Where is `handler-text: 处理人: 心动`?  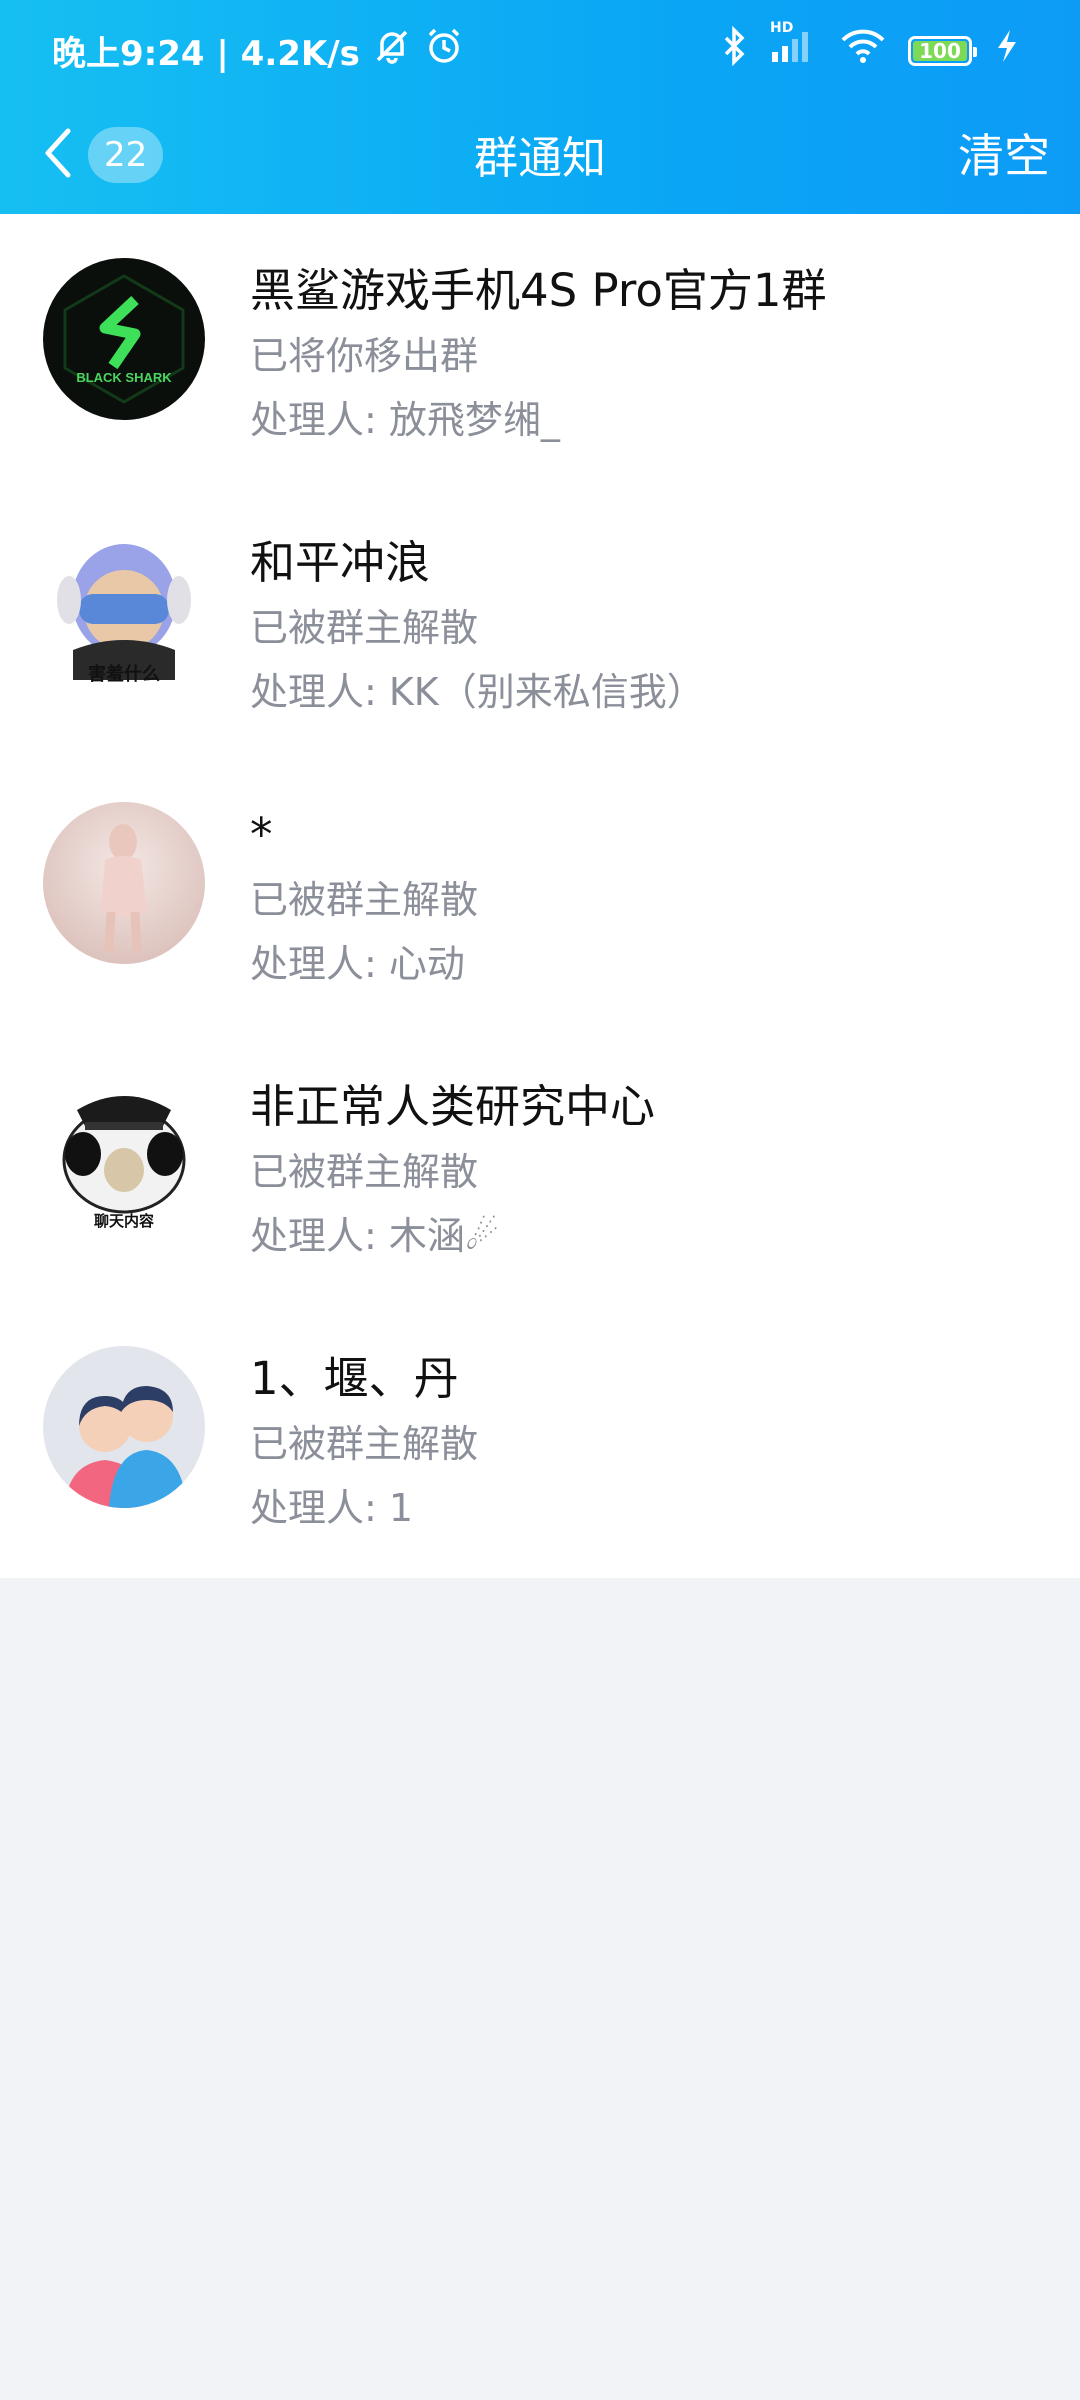
handler-text: 处理人: 心动 is located at coordinates (357, 964).